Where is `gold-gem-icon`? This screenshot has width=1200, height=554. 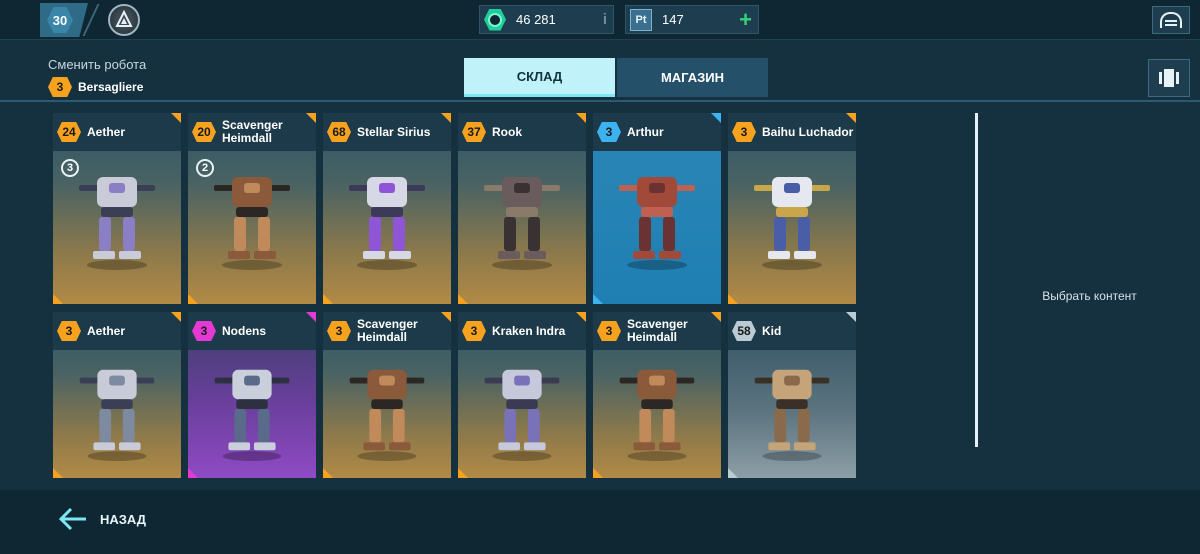
gold-gem-icon is located at coordinates (495, 19).